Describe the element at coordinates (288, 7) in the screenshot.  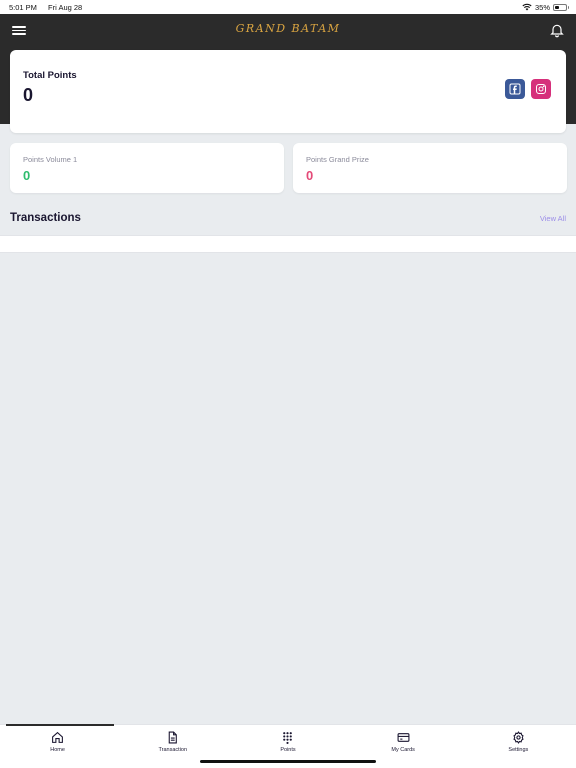
I see `status-bar: 5:01 PM Fri Aug 28 35%` at that location.